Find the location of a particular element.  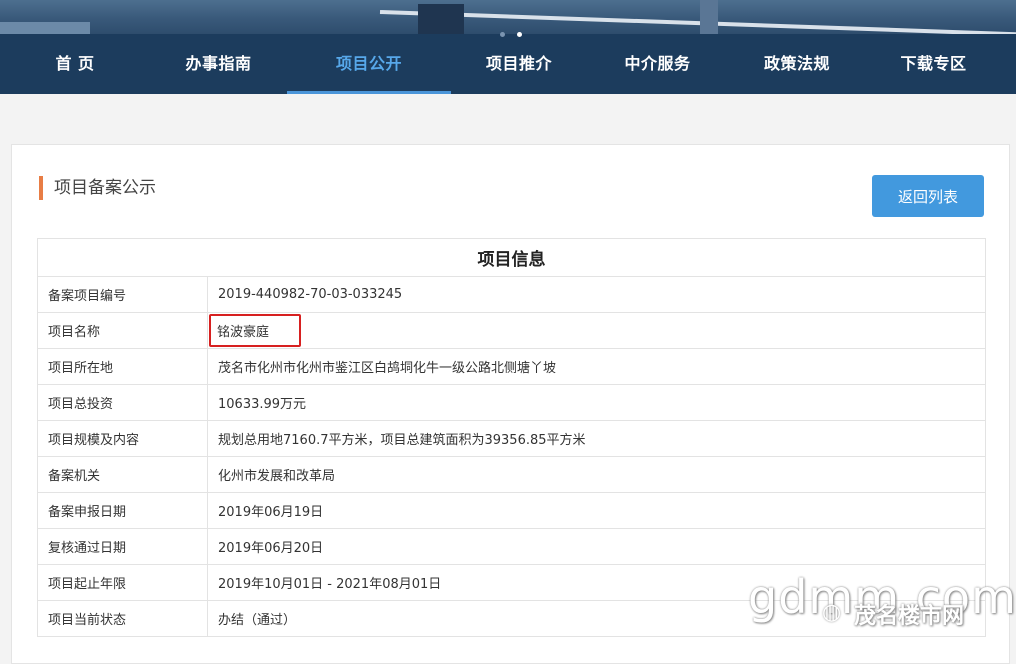

row-label: 备案机关 is located at coordinates (122, 474).